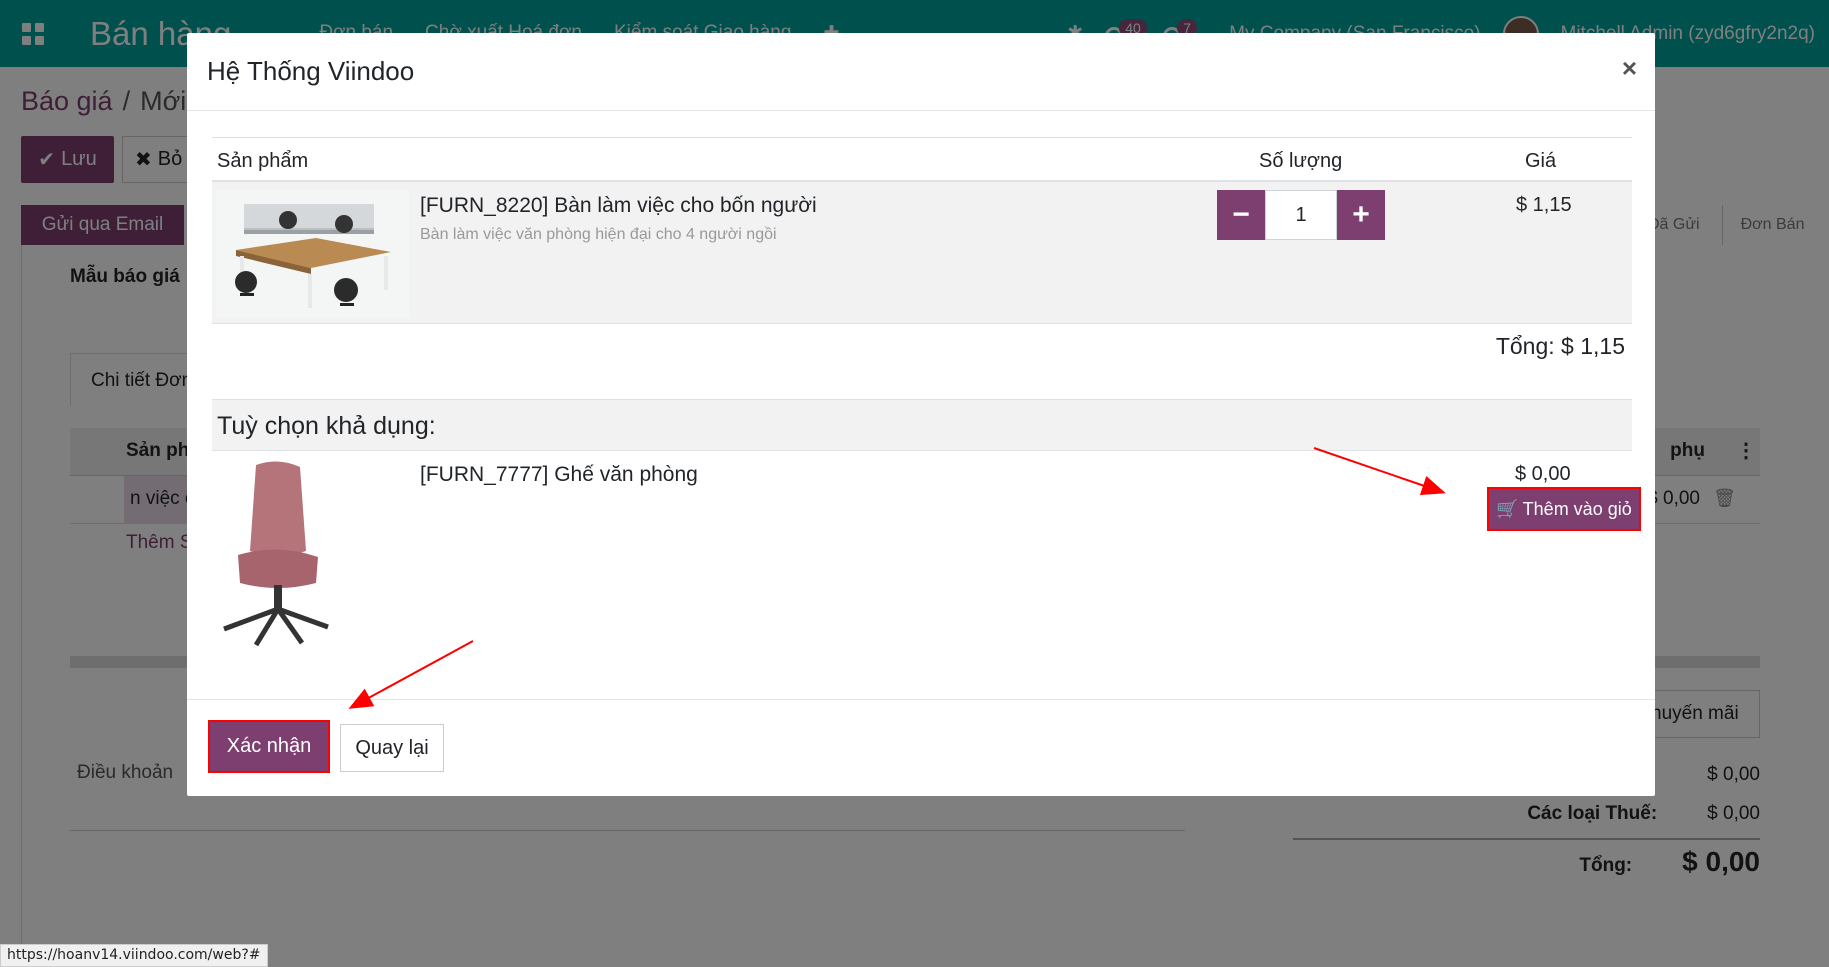  I want to click on plus-icon: +, so click(1361, 215).